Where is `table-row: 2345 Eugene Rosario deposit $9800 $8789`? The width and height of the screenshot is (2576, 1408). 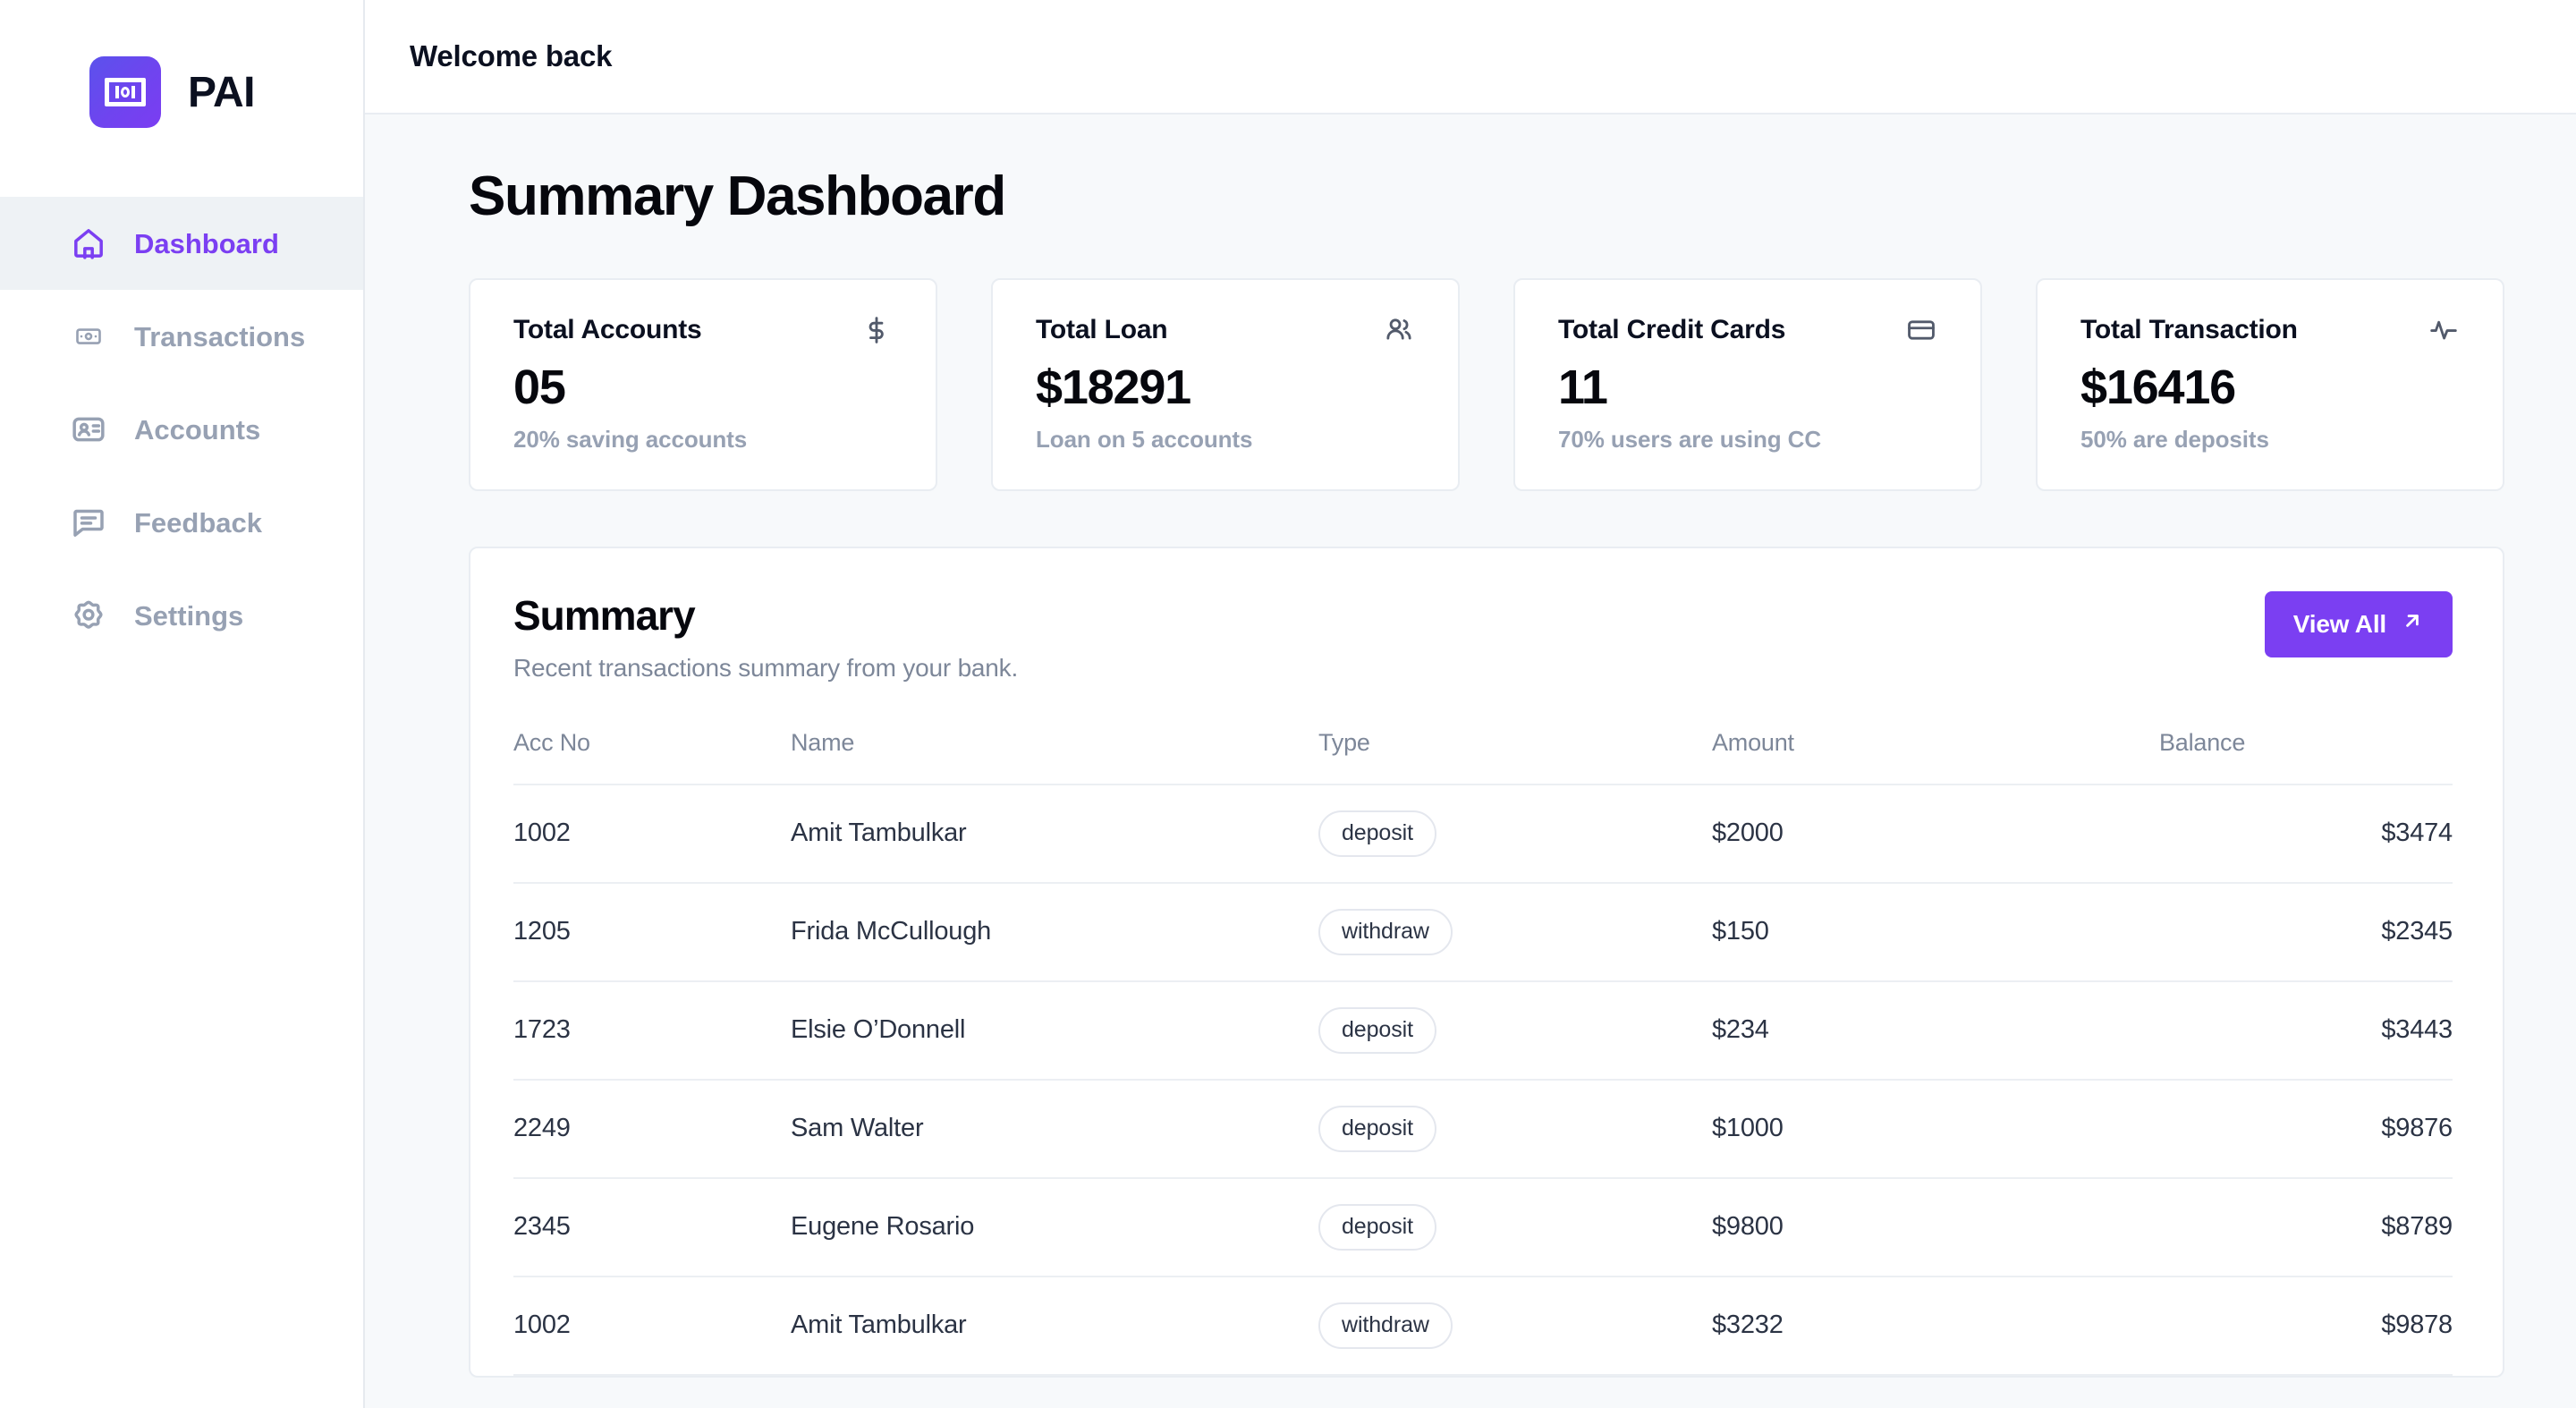
table-row: 2345 Eugene Rosario deposit $9800 $8789 is located at coordinates (1483, 1227).